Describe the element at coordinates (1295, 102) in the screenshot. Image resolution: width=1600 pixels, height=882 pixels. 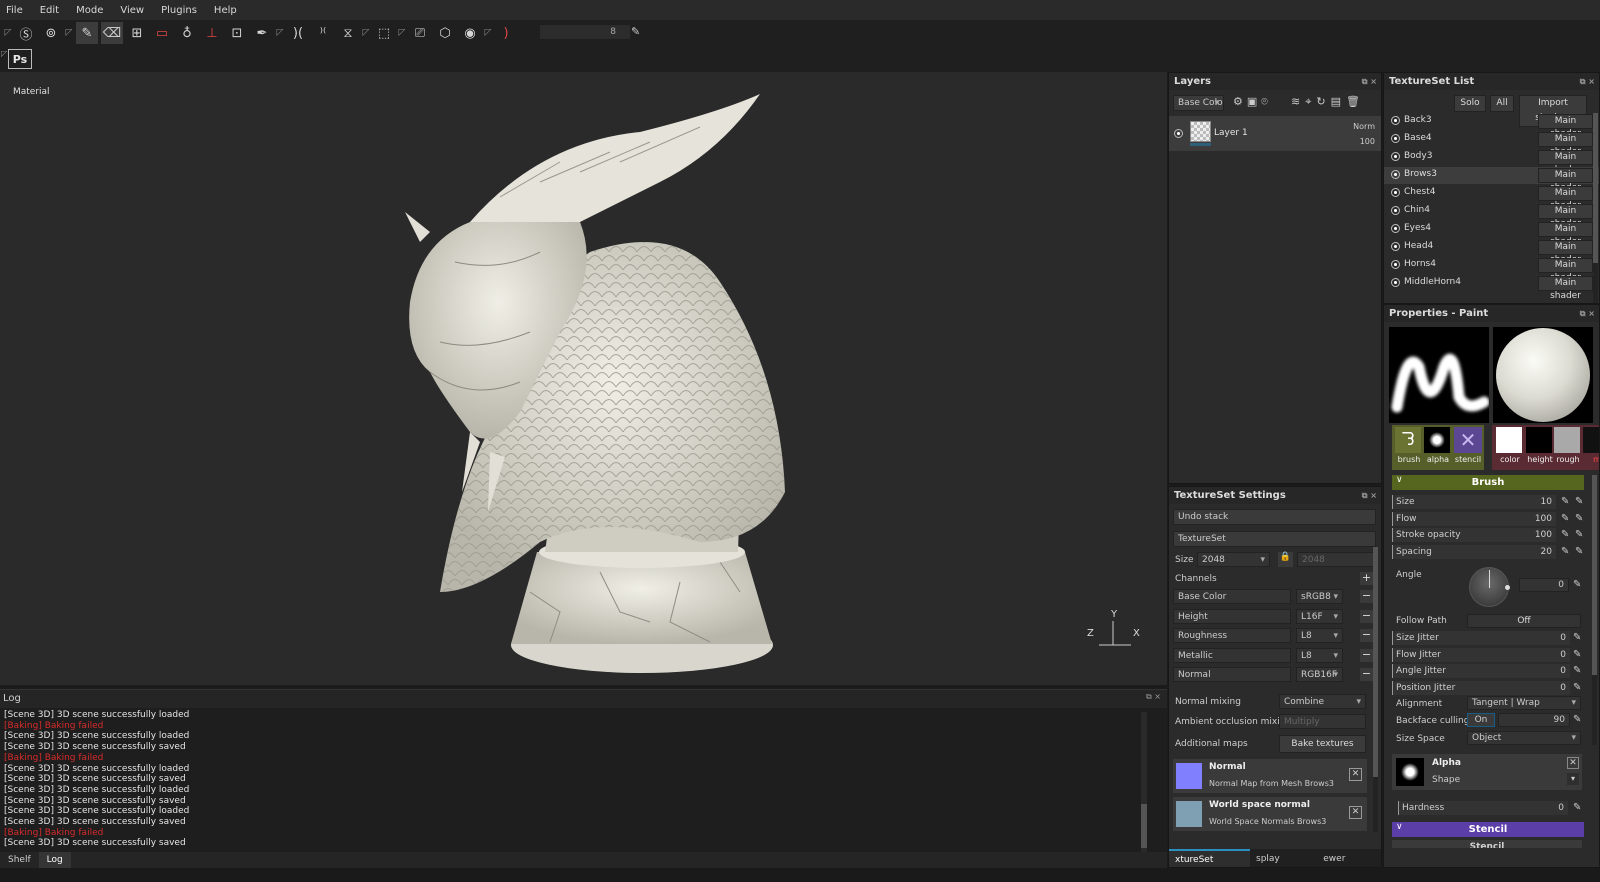
I see `add-fill-layer-icon: ≋` at that location.